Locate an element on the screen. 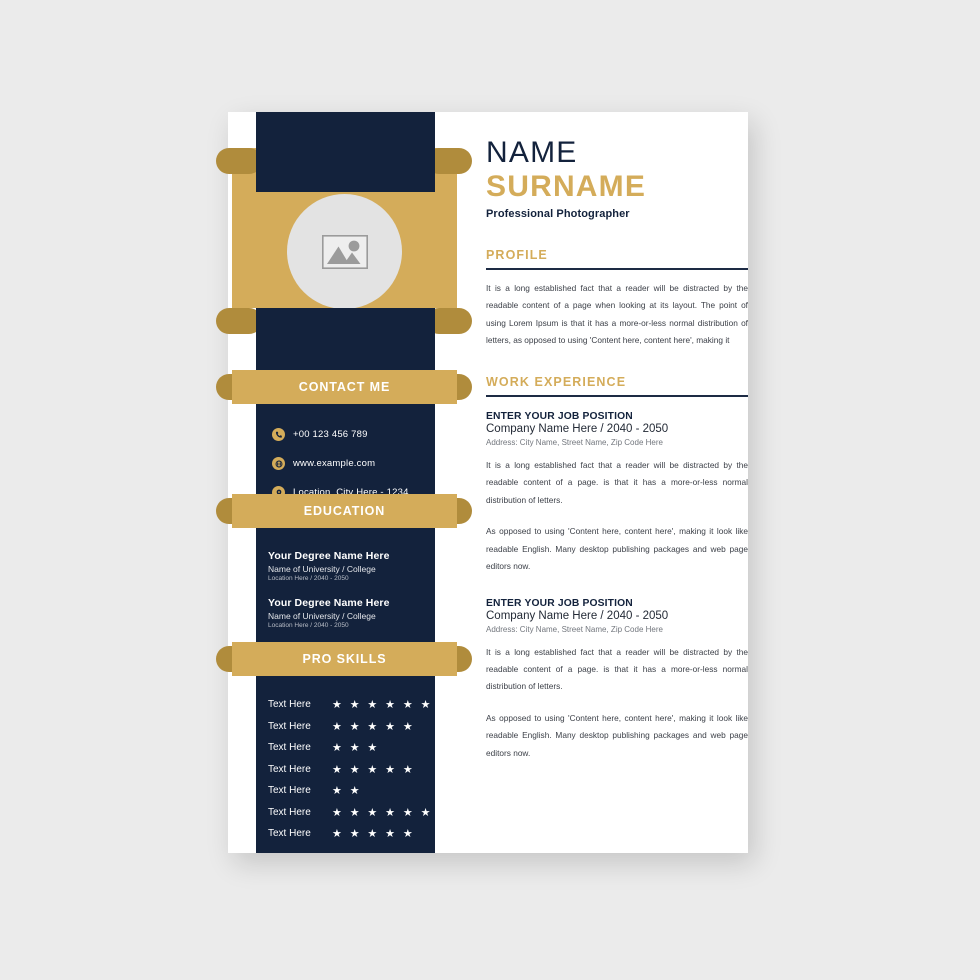 This screenshot has height=980, width=980. work-experience-section-heading: WORK EXPERIENCE is located at coordinates (556, 382).